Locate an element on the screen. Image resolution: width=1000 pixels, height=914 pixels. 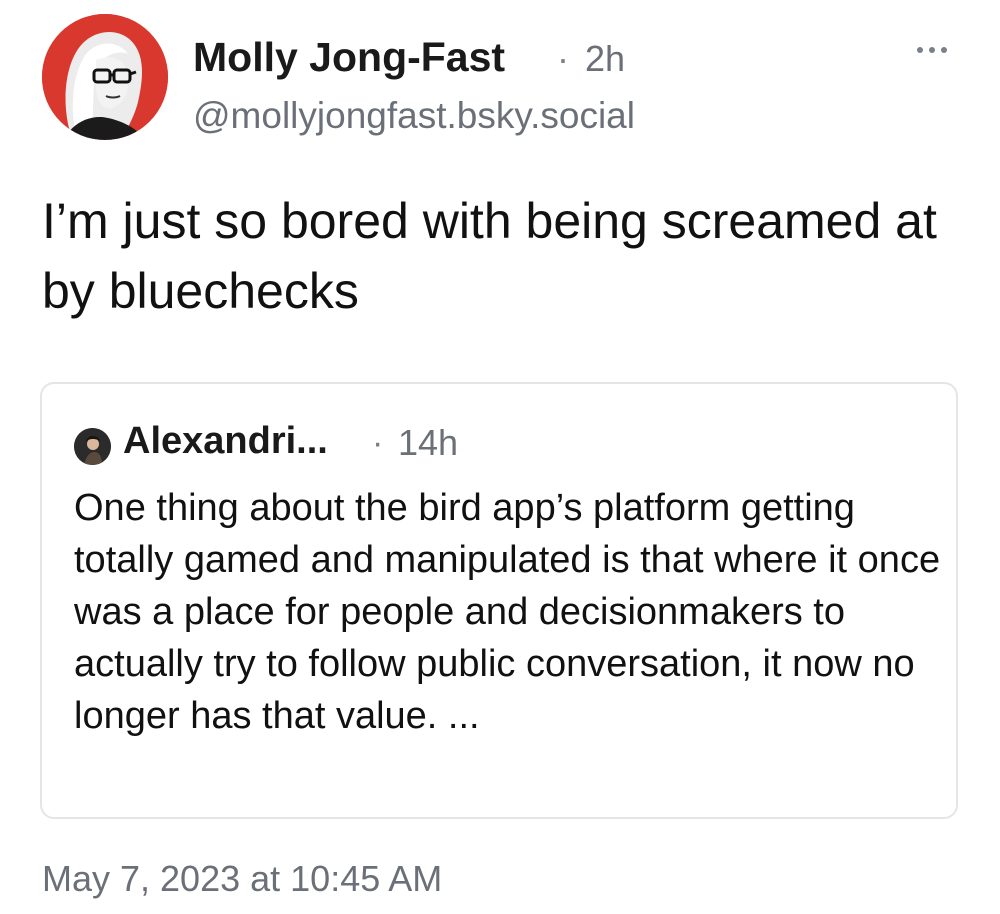
quoted-author-avatar is located at coordinates (92, 446).